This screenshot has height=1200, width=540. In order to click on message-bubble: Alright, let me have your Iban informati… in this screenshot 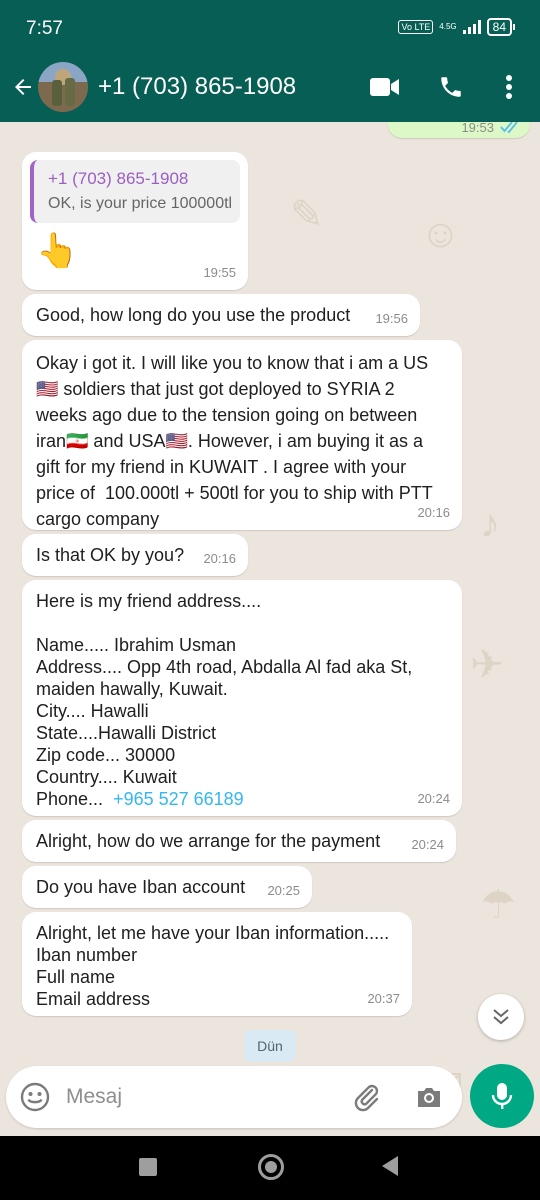, I will do `click(217, 964)`.